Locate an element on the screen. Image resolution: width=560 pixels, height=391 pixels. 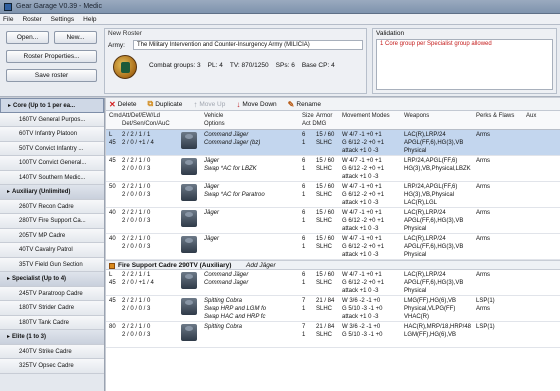
duplicate-button: ⧉ Duplicate is located at coordinates (165, 104).